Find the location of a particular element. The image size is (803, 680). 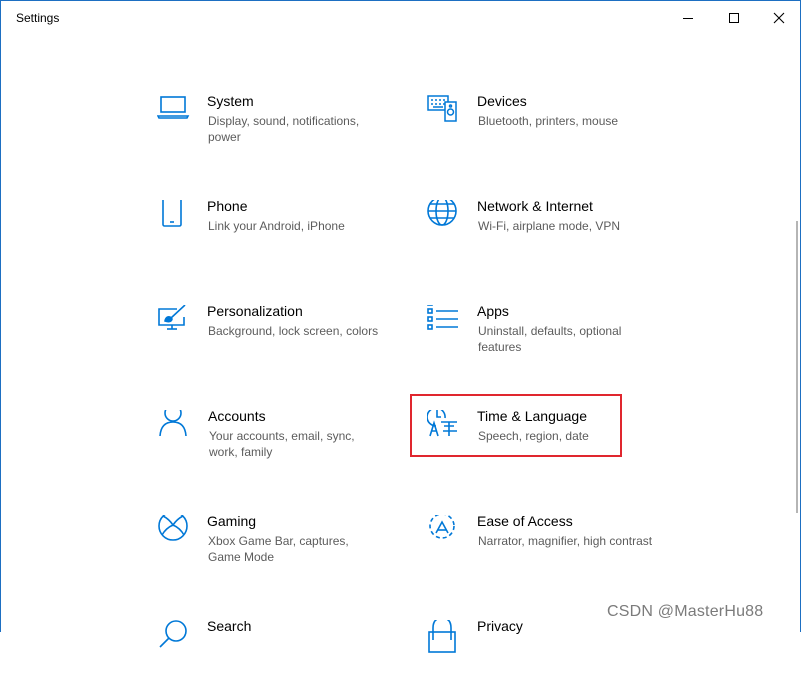

globe-icon is located at coordinates (444, 217).